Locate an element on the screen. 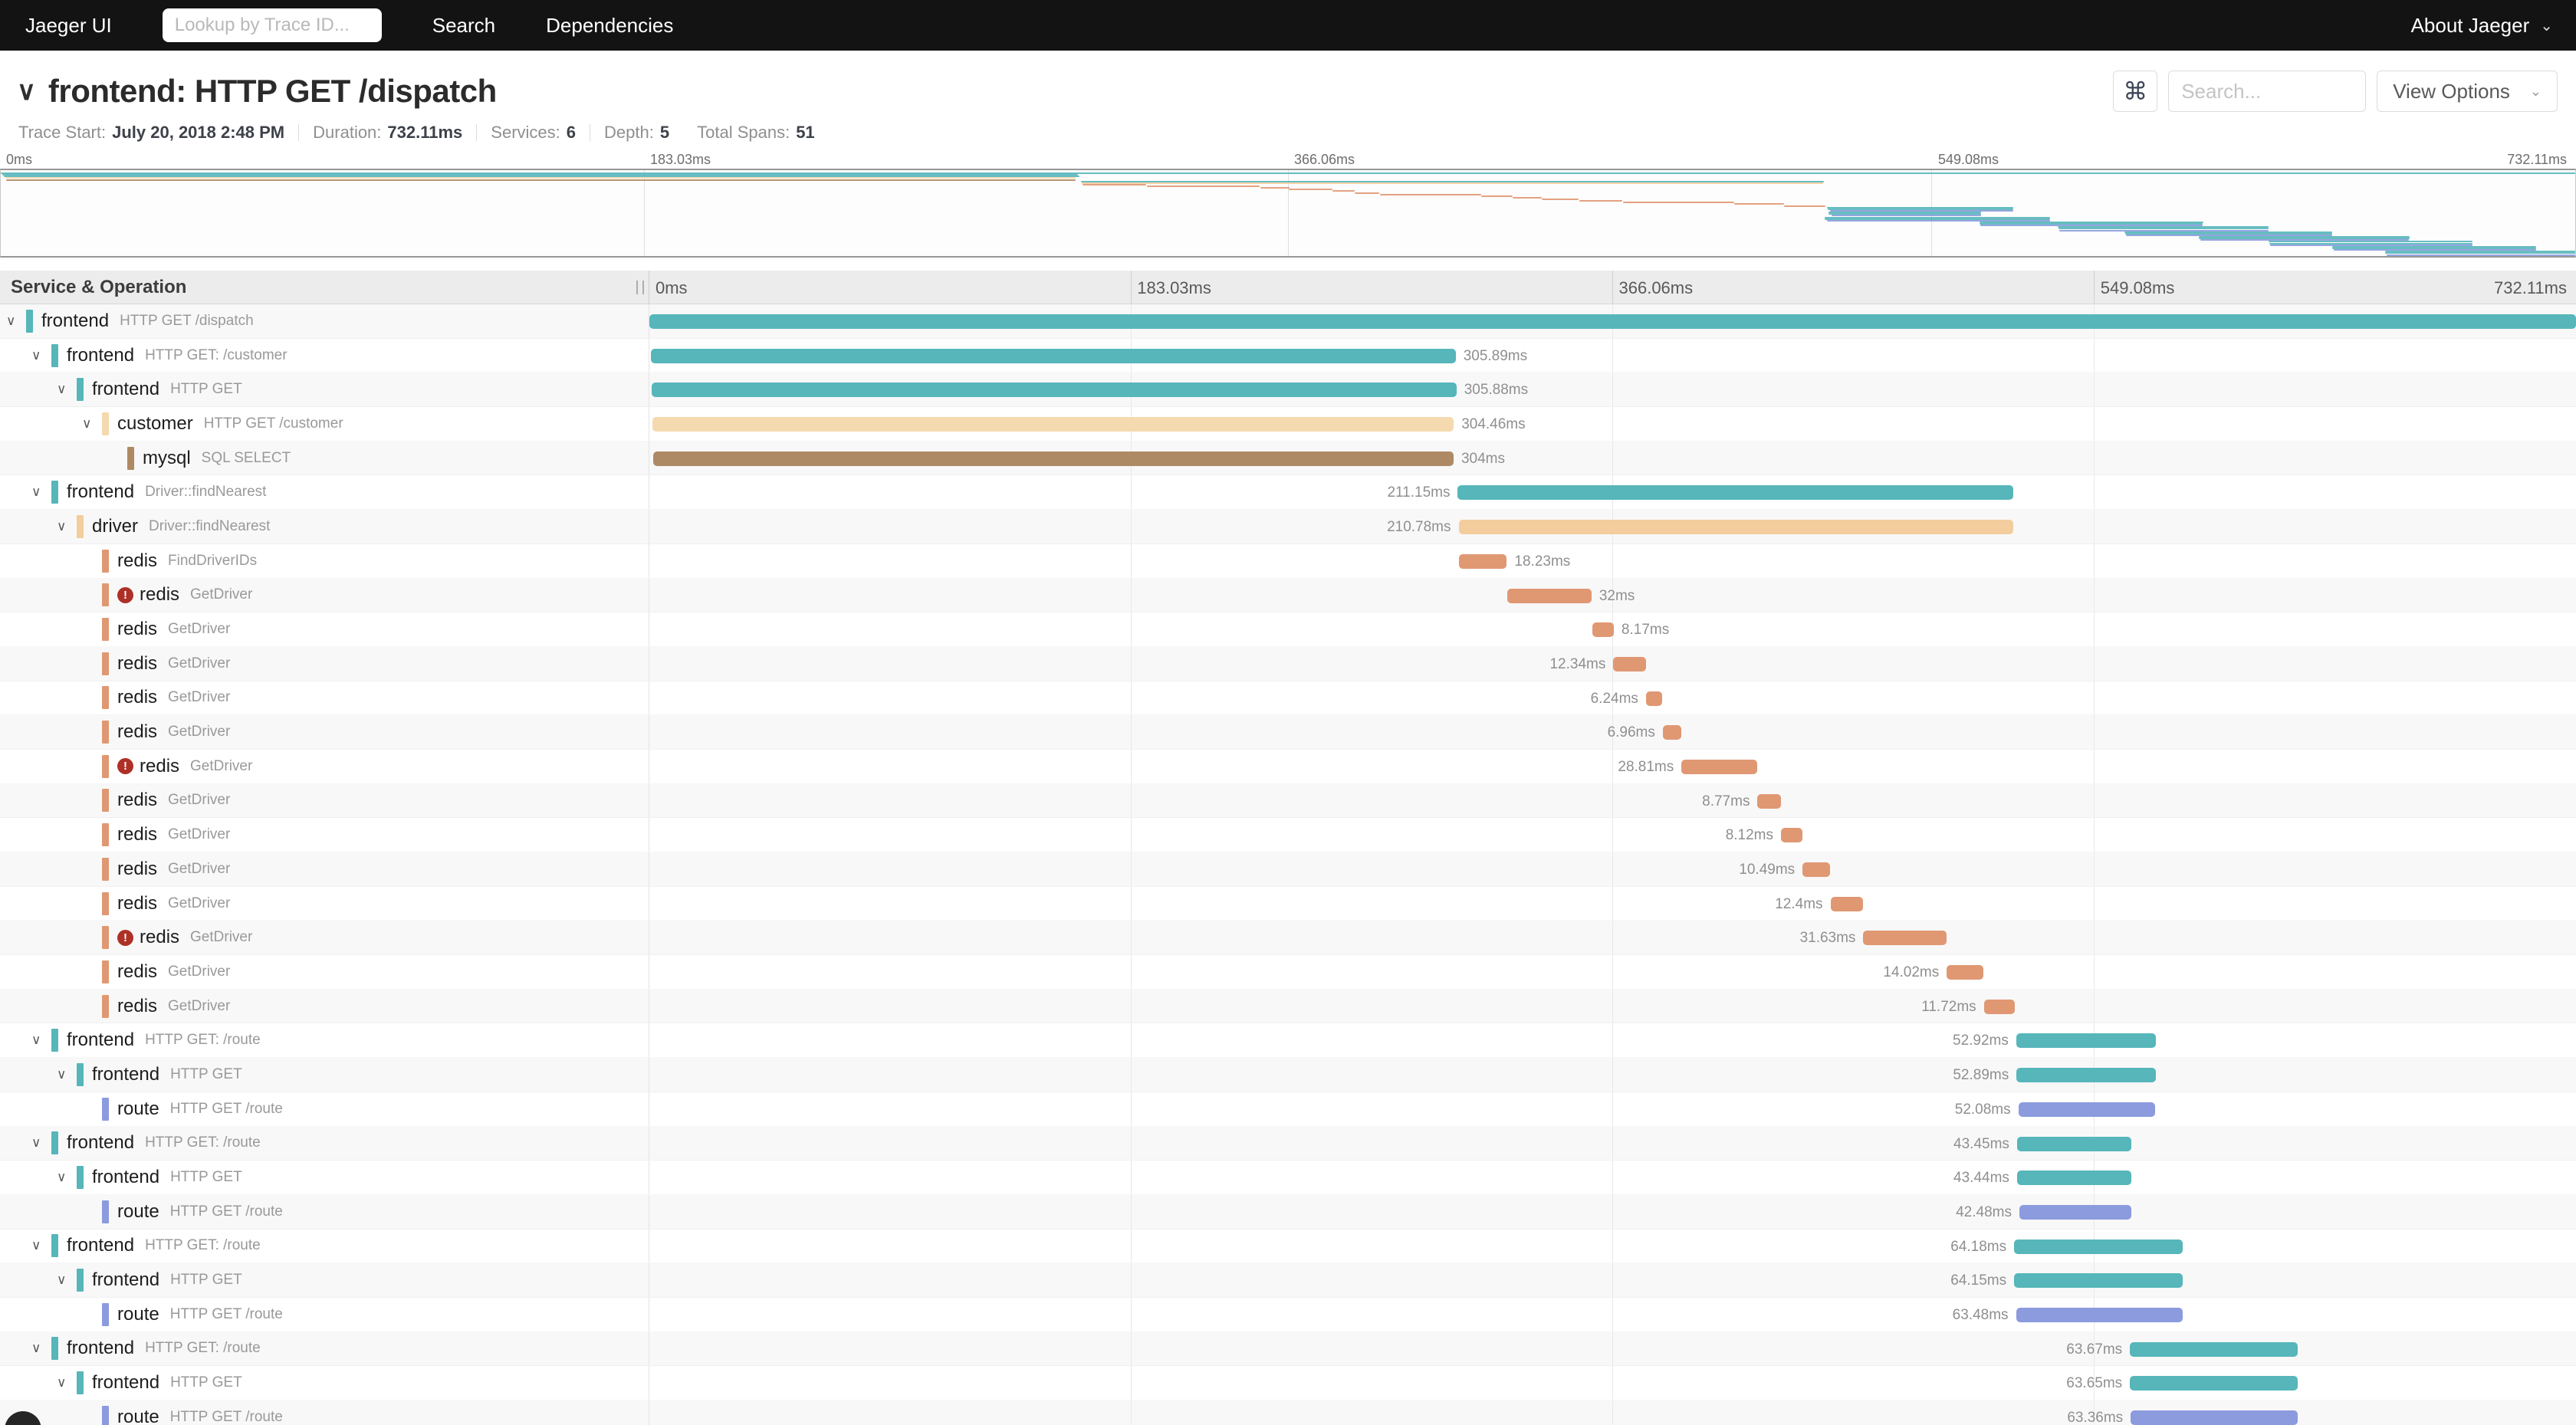 The height and width of the screenshot is (1425, 2576). keyboard-shortcuts-button: ⌘ is located at coordinates (2135, 92).